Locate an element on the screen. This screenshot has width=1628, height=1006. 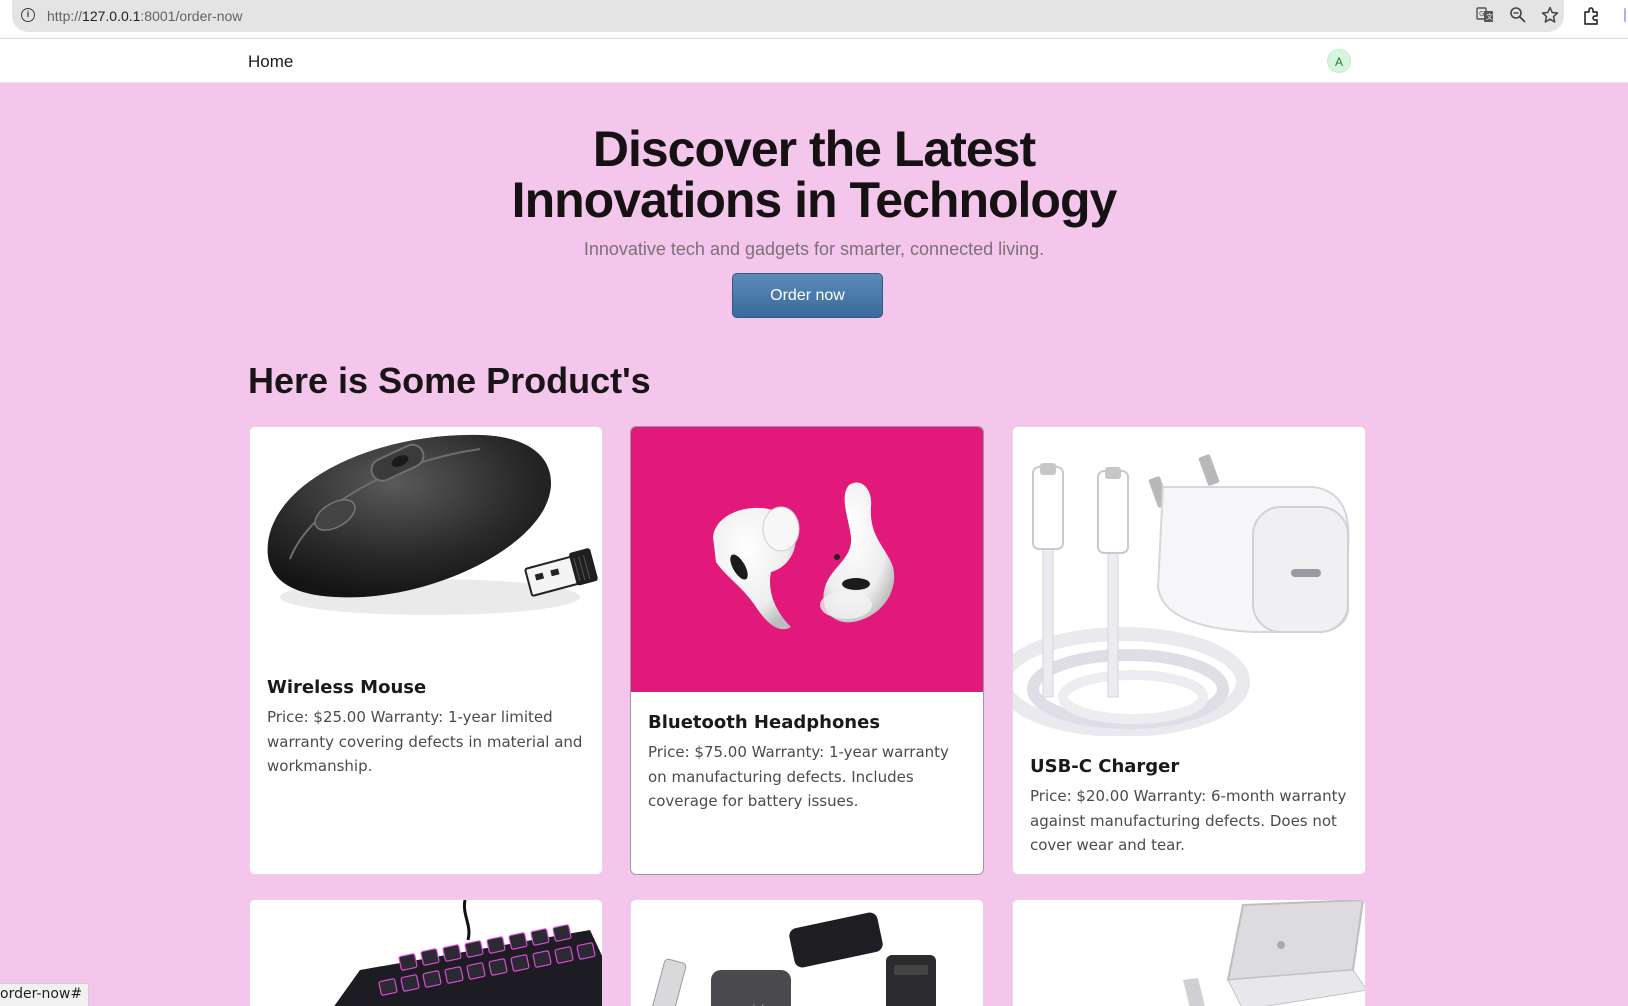
hero-title-line-1: Discover the Latest is located at coordinates (814, 149).